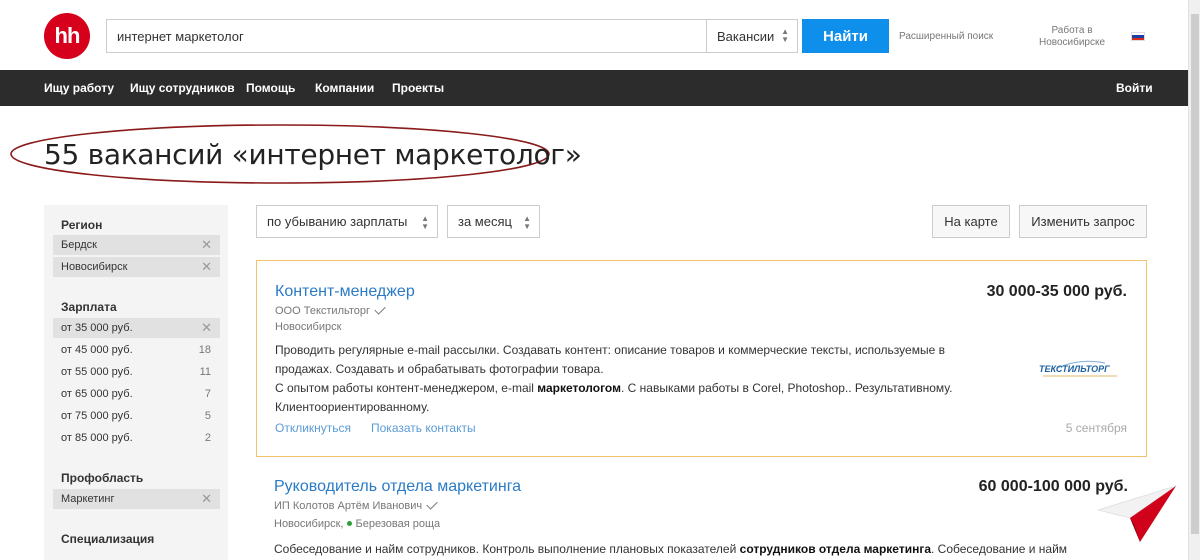 The width and height of the screenshot is (1200, 560). I want to click on period-select: за месяц ▲ ▼, so click(493, 221).